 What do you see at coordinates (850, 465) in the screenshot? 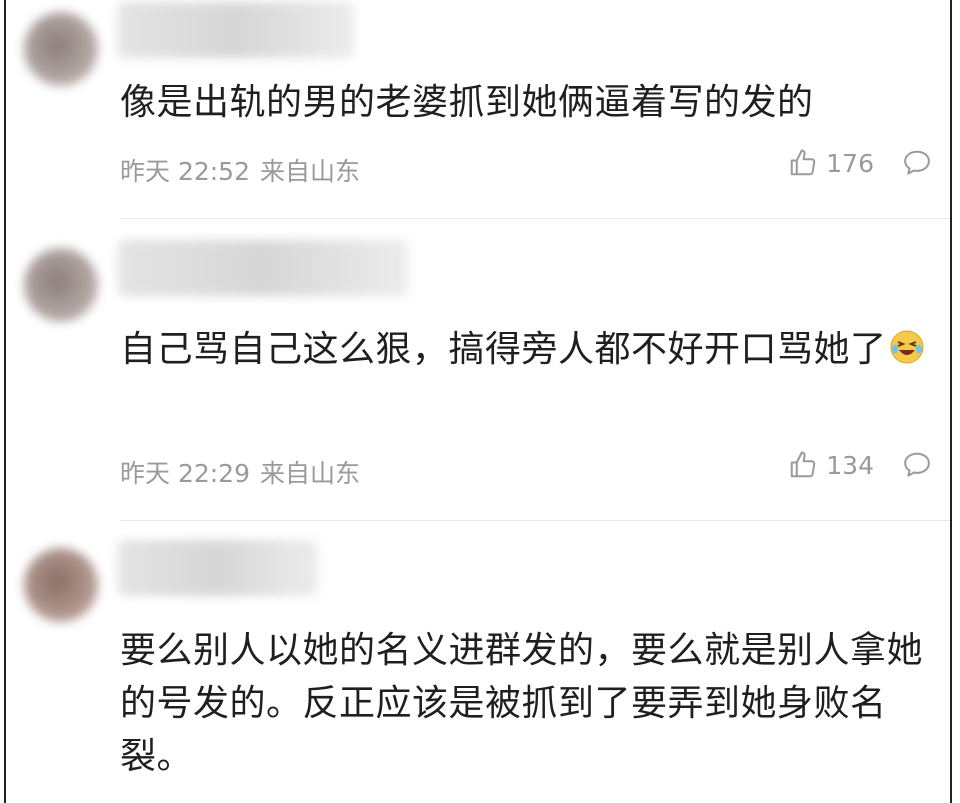
I see `like-count: 134` at bounding box center [850, 465].